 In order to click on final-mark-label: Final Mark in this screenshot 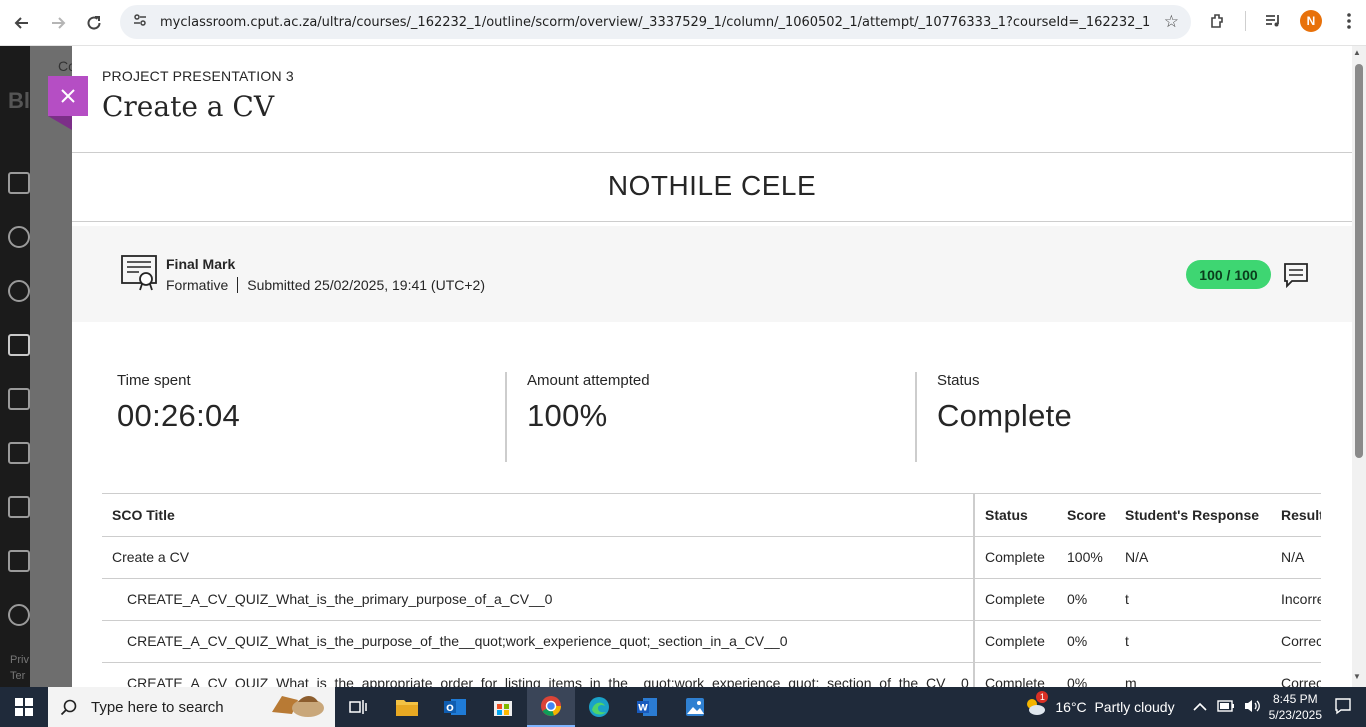, I will do `click(201, 264)`.